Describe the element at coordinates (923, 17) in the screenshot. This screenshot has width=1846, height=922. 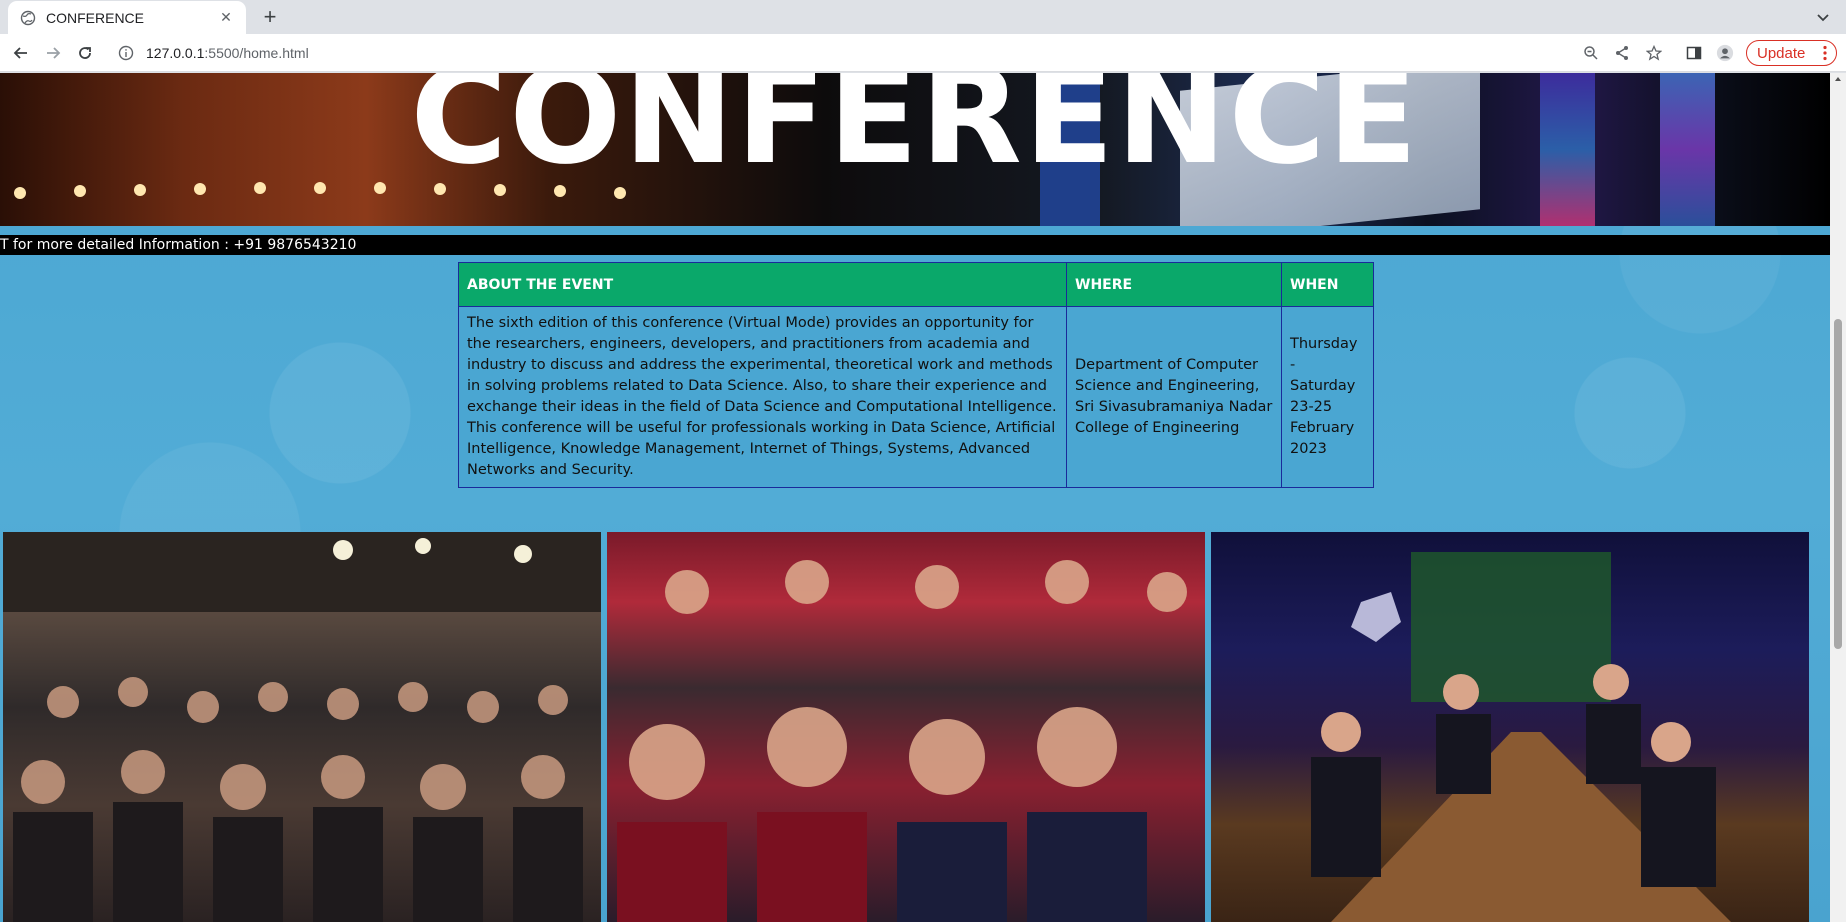
I see `tab-strip: CONFERENCE ✕ +` at that location.